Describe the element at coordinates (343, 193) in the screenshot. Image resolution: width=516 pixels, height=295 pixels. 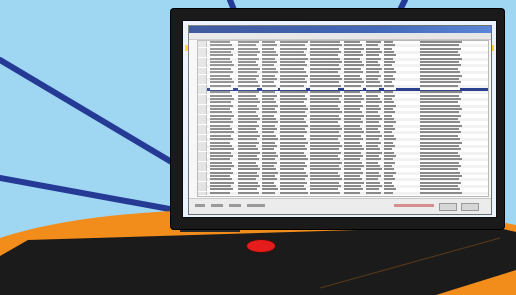
I see `table-row` at that location.